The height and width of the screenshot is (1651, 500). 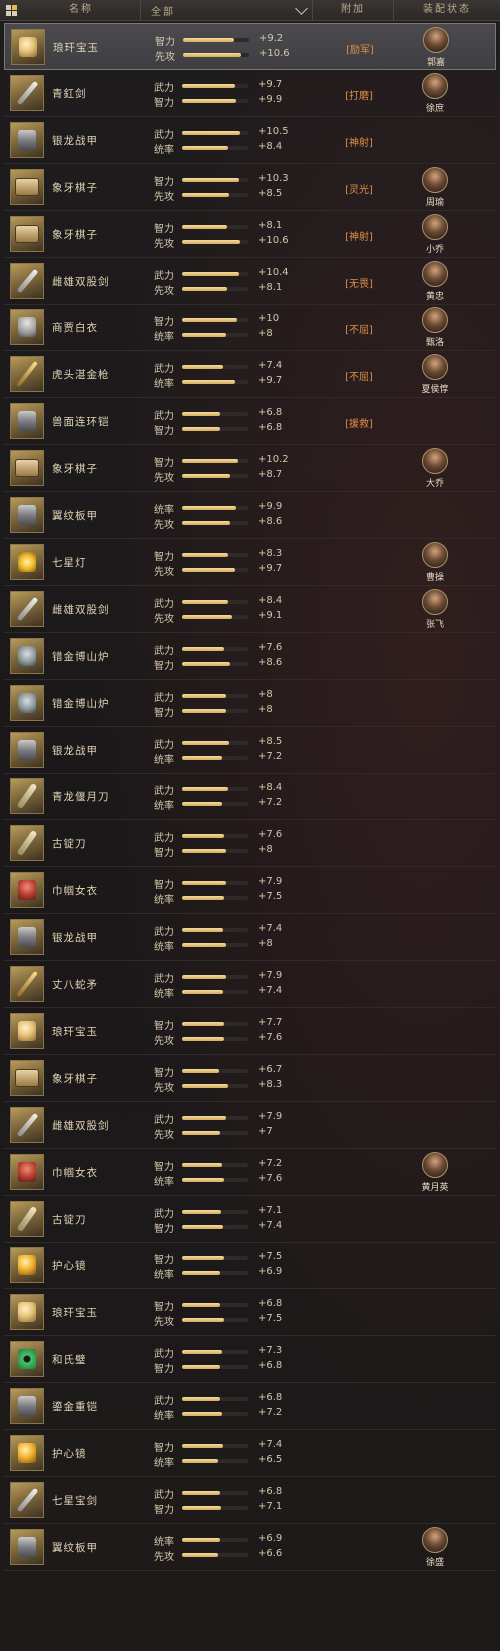 I want to click on stat-value: +8.1, so click(x=270, y=287).